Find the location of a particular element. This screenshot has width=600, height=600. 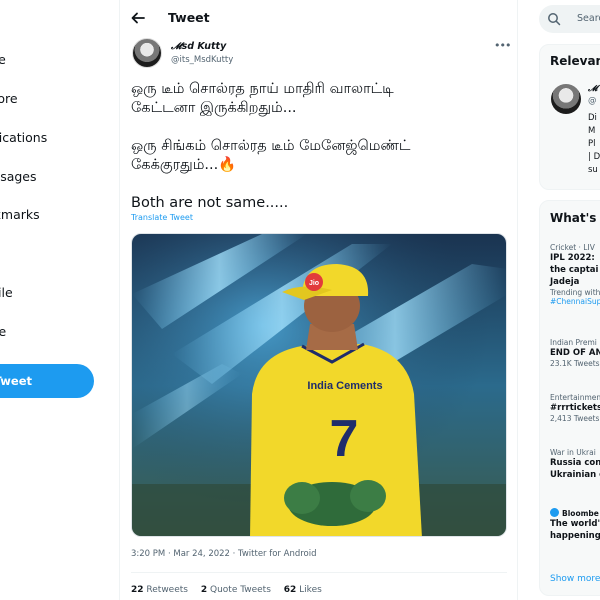

page-title: Tweet is located at coordinates (189, 17).